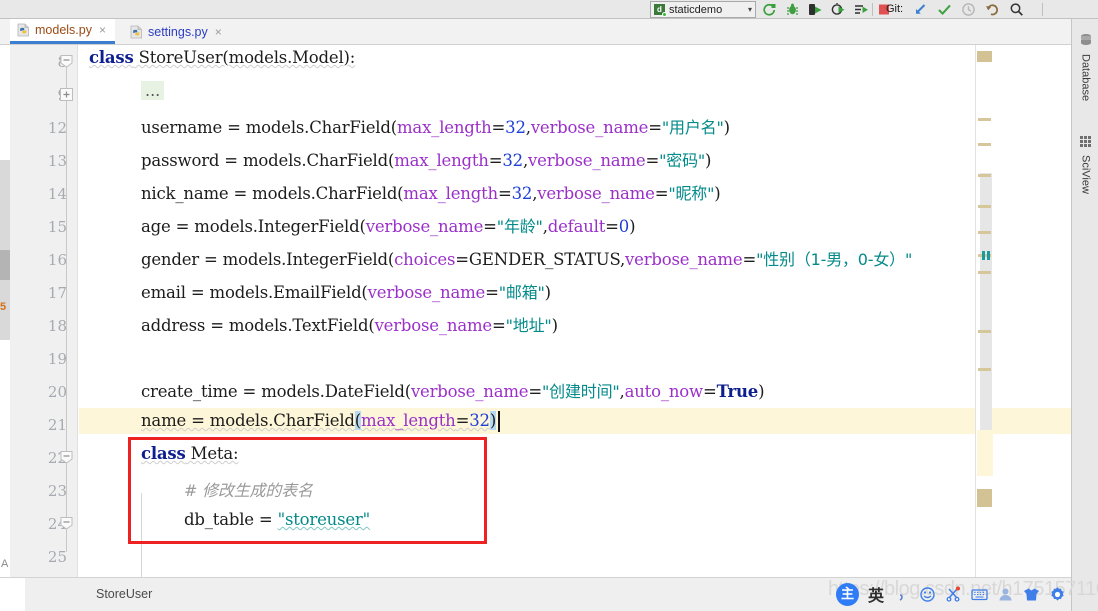 This screenshot has width=1098, height=611. Describe the element at coordinates (1085, 78) in the screenshot. I see `sidebar-item-label: Database` at that location.